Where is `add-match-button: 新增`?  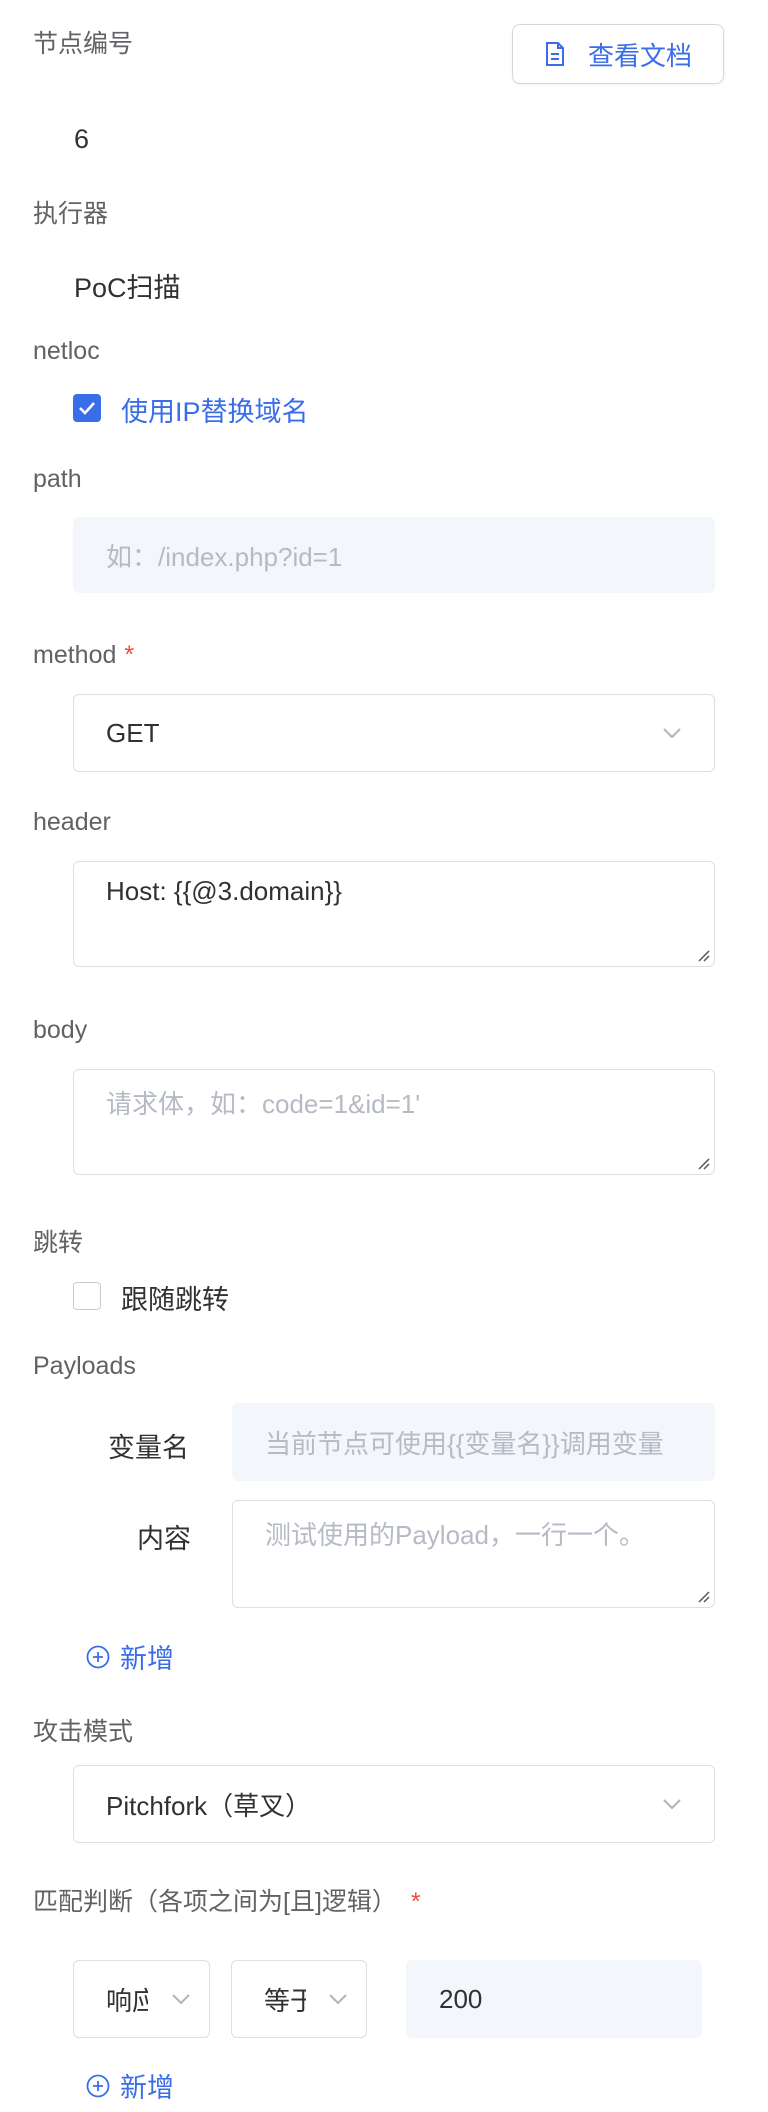
add-match-button: 新增 is located at coordinates (130, 2085).